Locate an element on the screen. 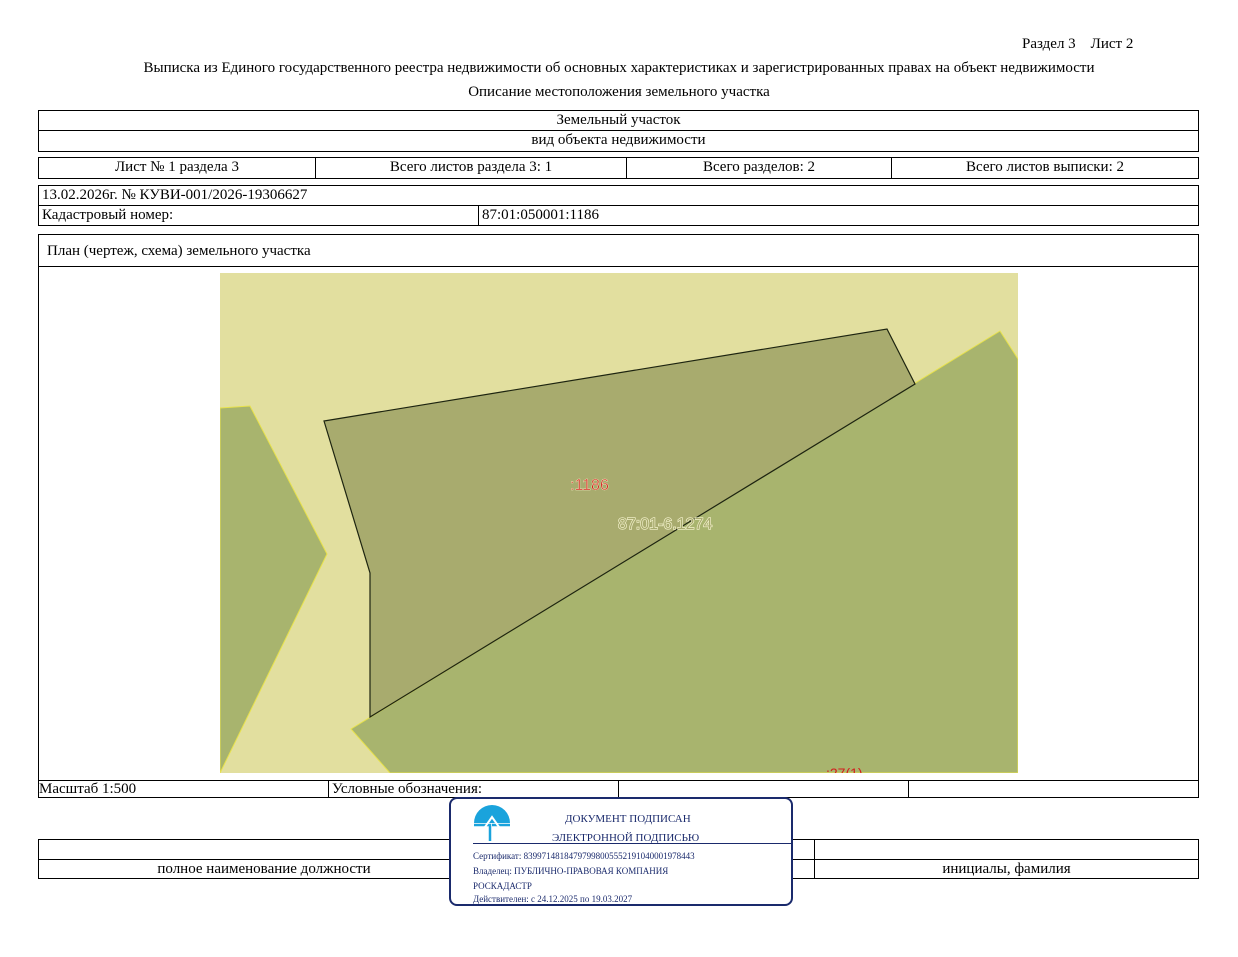 This screenshot has width=1238, height=957. roskadastr-logo-icon is located at coordinates (492, 824).